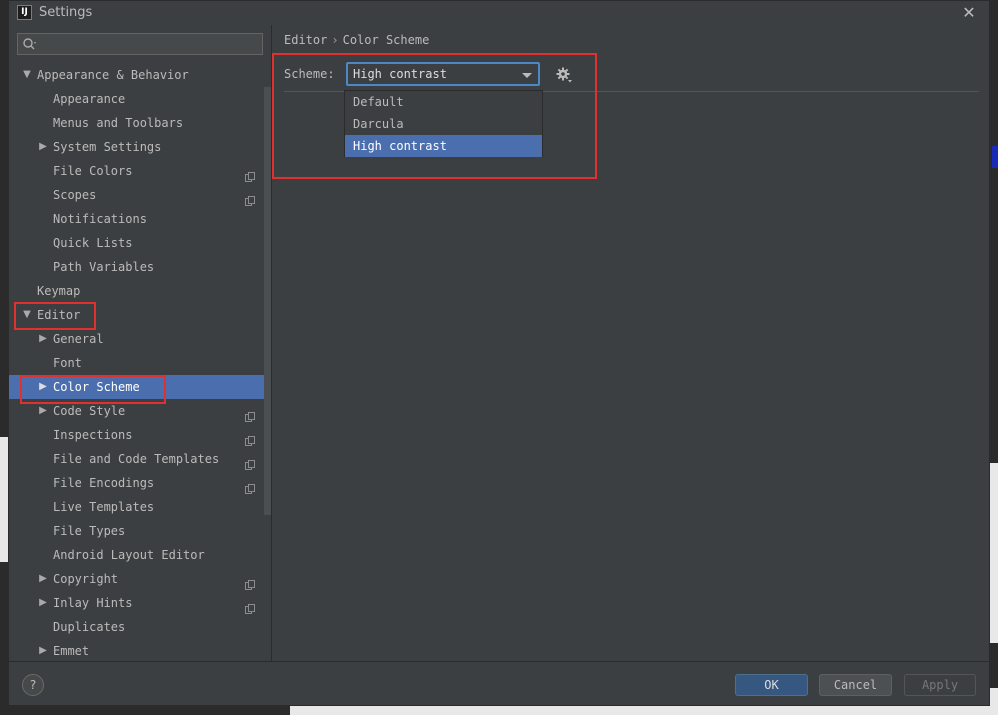  What do you see at coordinates (93, 171) in the screenshot?
I see `tree-item-label: File Colors` at bounding box center [93, 171].